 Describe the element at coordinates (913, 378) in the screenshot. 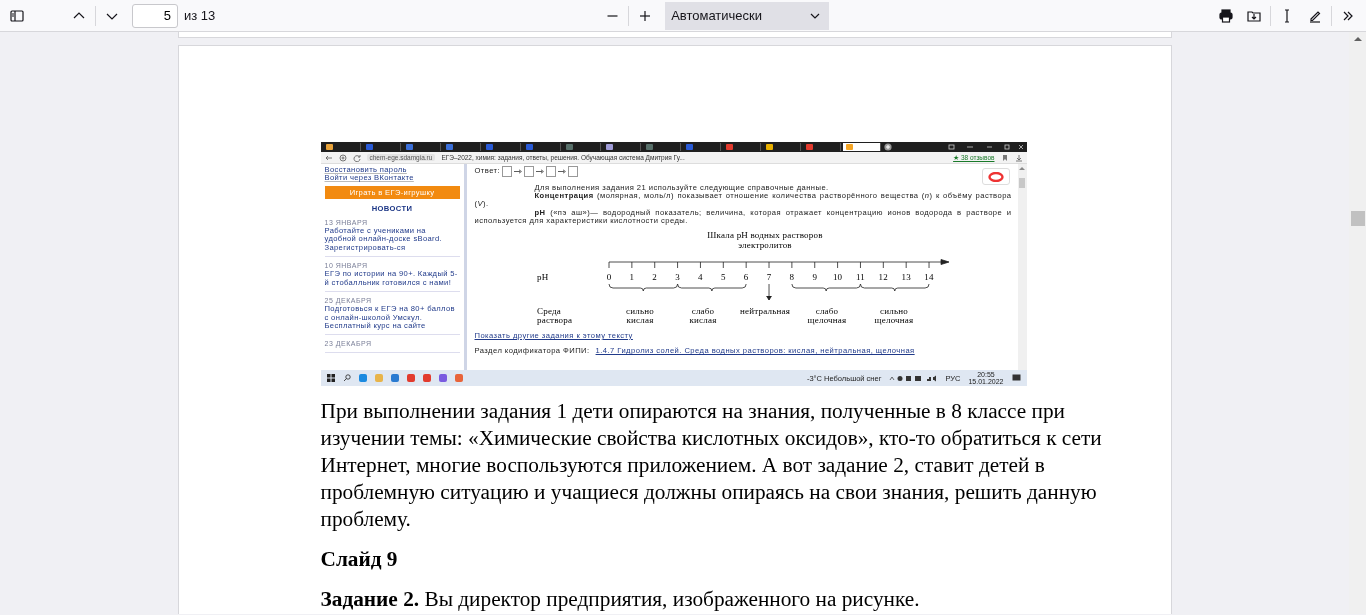

I see `tray-icons` at that location.